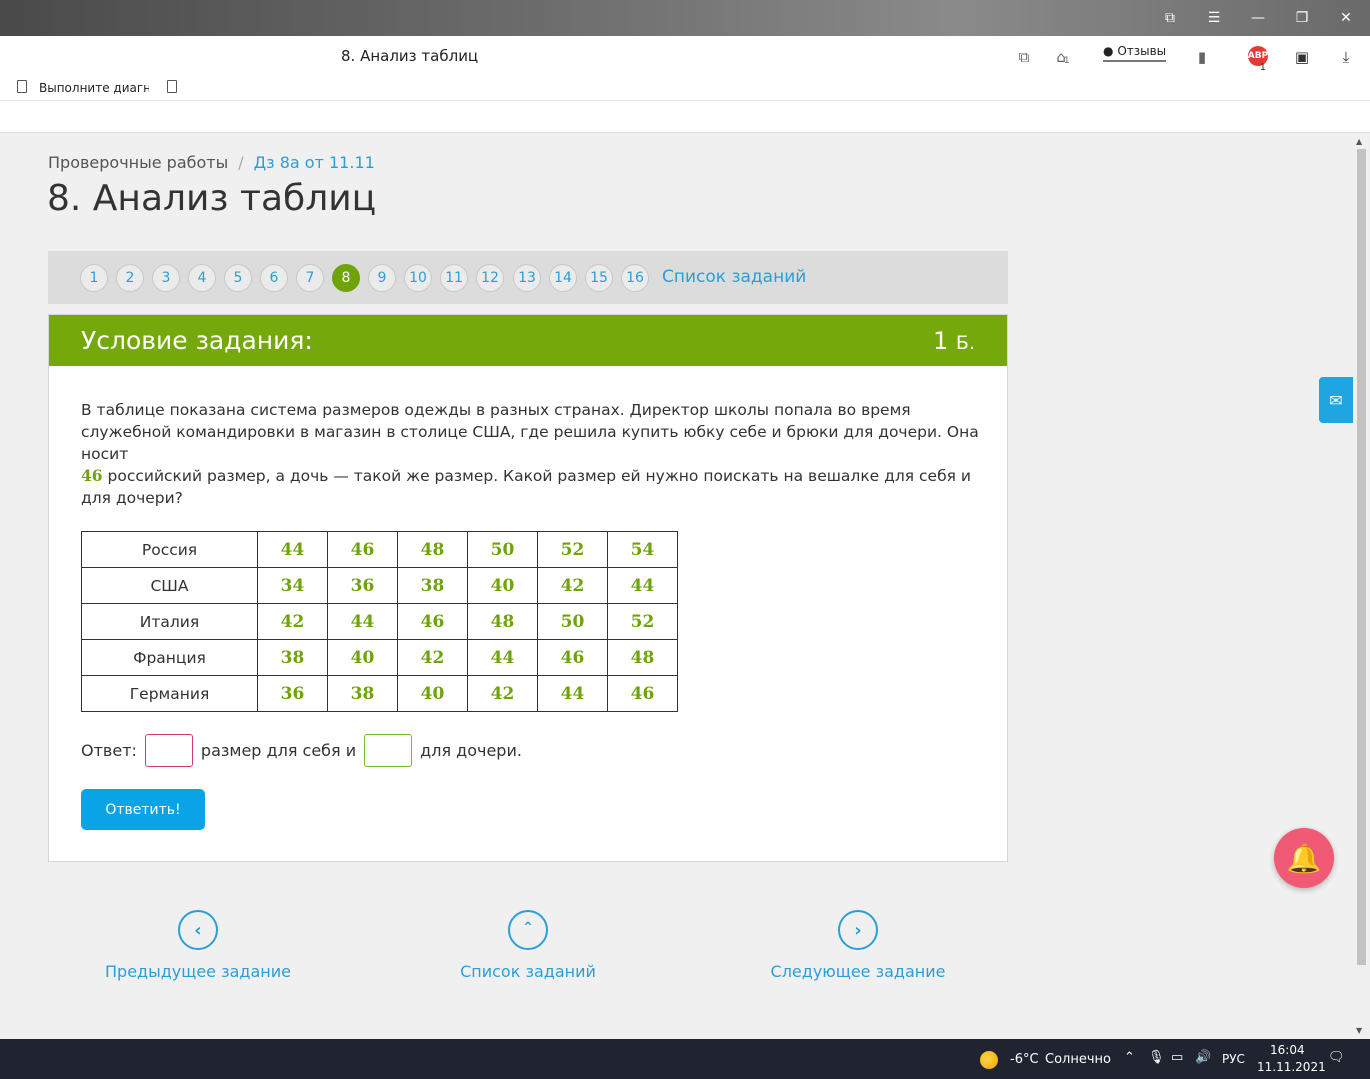  I want to click on scrollbar: ▲ ▼, so click(1361, 586).